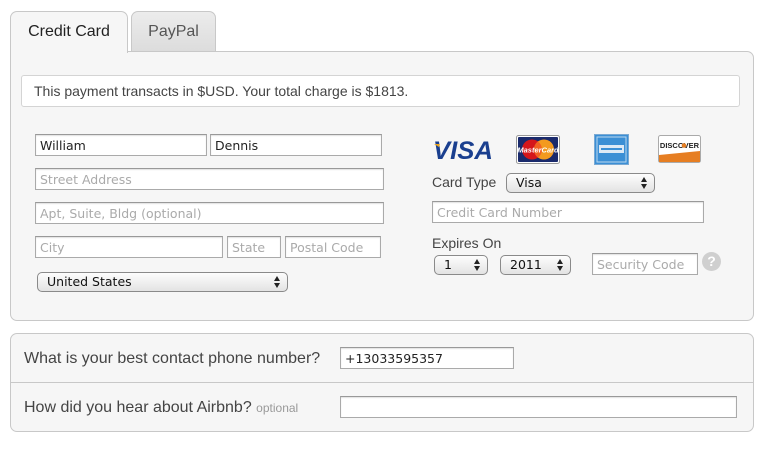  I want to click on optional-hint: optional, so click(277, 408).